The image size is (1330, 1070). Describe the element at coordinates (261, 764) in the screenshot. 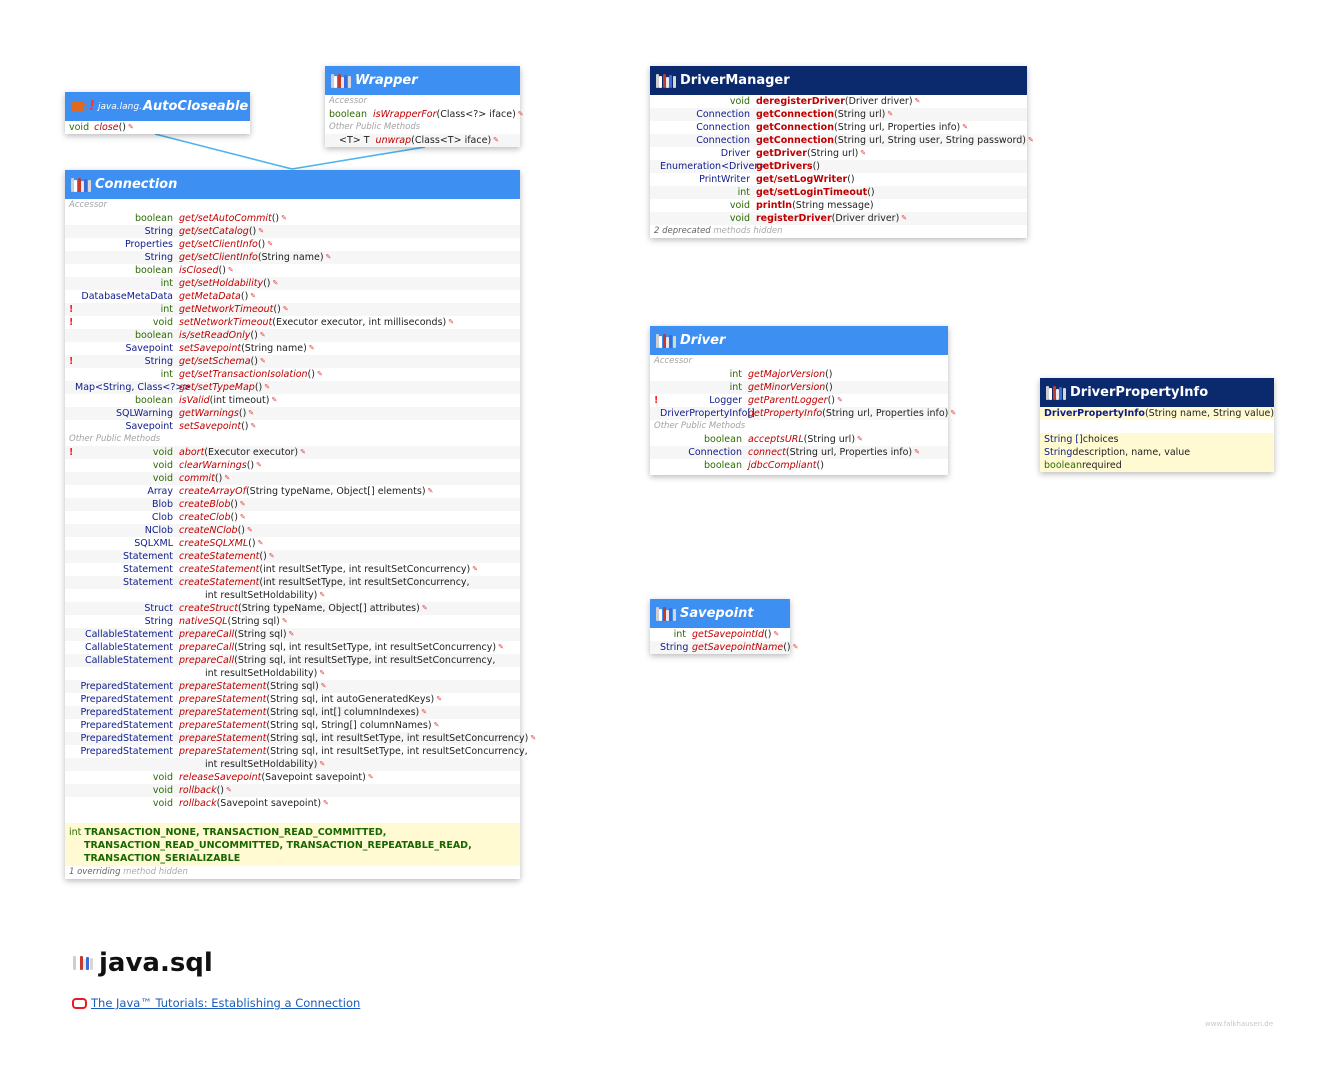

I see `method-params: int resultSetHoldability)` at that location.